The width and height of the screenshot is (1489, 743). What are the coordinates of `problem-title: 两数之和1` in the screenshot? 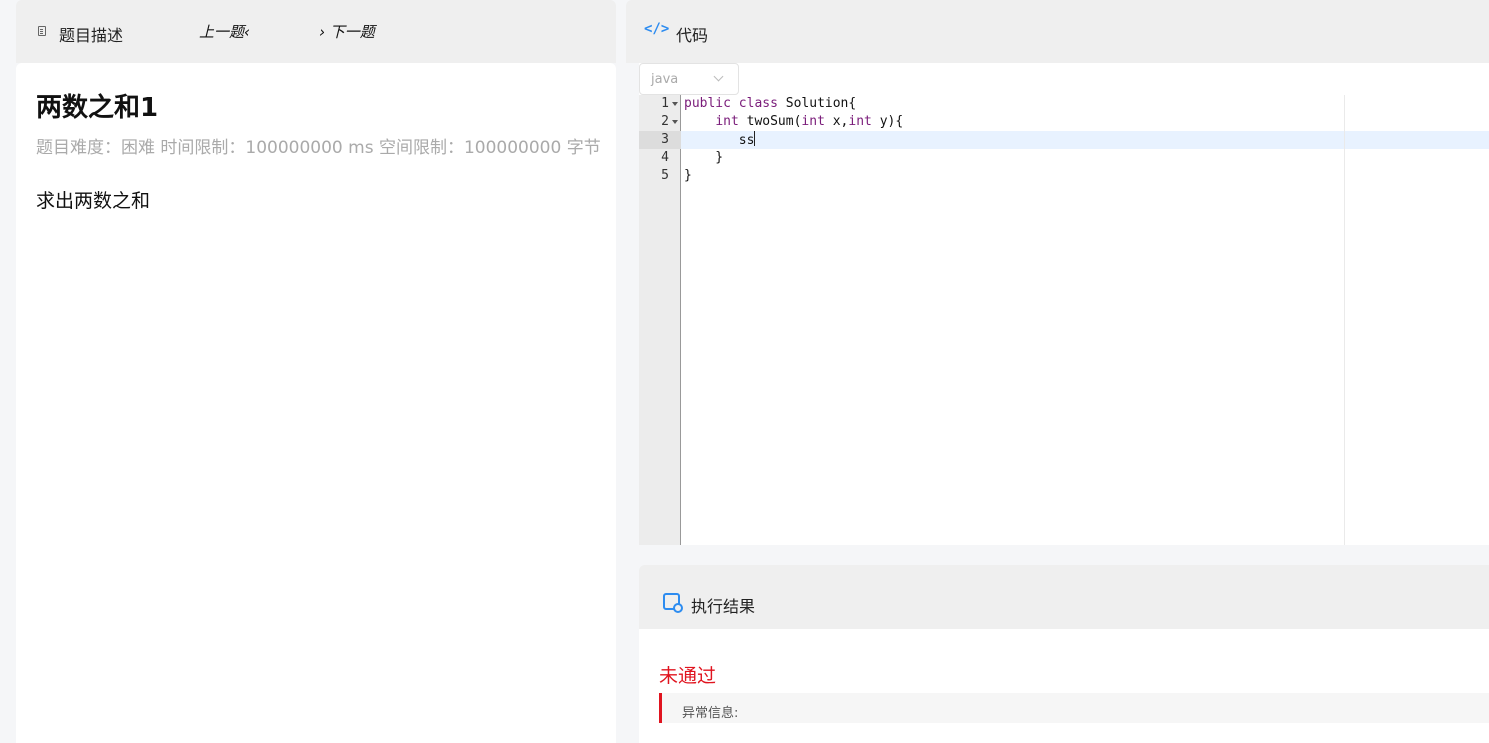 It's located at (97, 108).